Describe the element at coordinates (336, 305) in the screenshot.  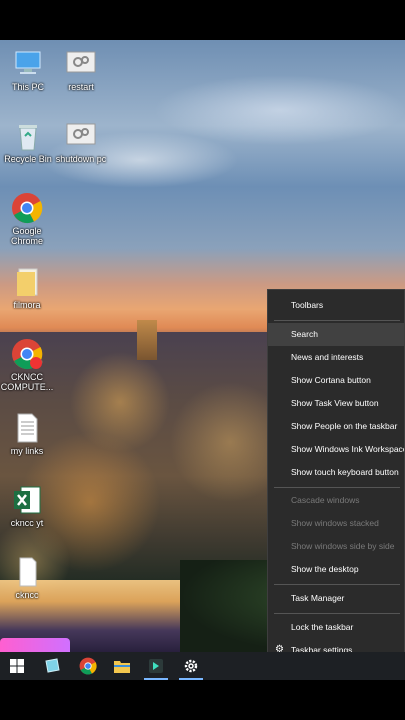
I see `menu-item-toolbars: Toolbars` at that location.